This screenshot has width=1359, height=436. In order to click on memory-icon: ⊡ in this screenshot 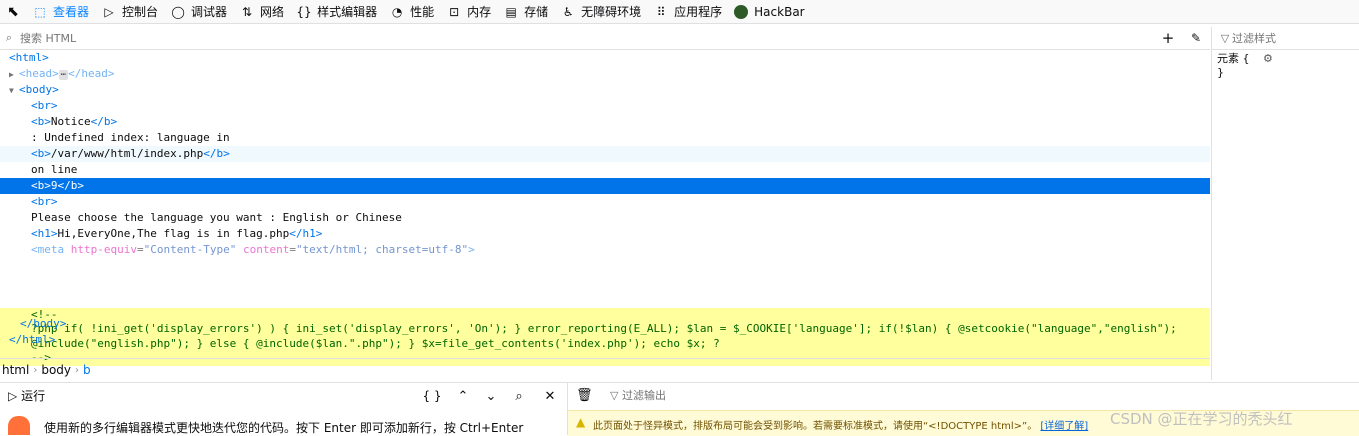, I will do `click(454, 11)`.